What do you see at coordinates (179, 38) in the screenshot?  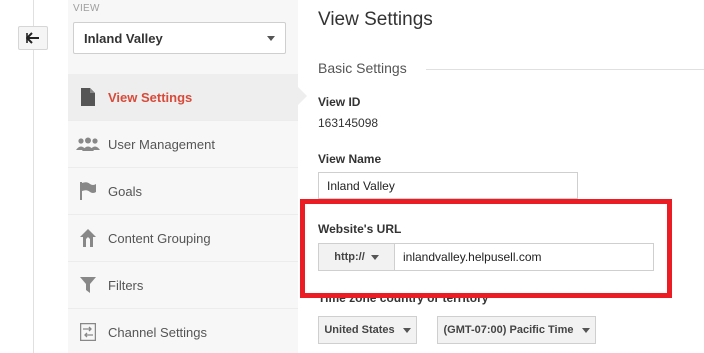 I see `view-selector: Inland Valley` at bounding box center [179, 38].